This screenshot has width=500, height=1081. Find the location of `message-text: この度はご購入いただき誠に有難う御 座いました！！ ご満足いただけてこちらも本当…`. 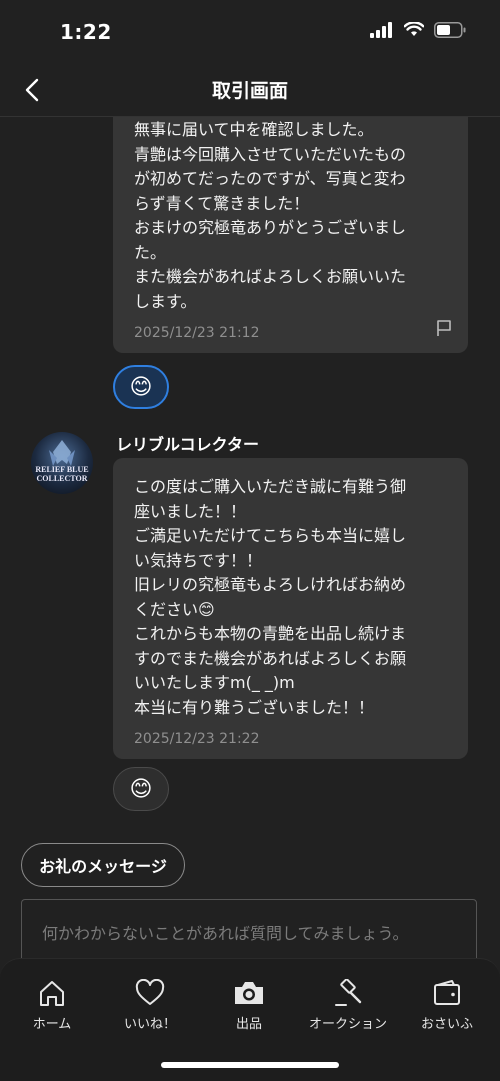

message-text: この度はご購入いただき誠に有難う御 座いました！！ ご満足いただけてこちらも本当… is located at coordinates (270, 597).